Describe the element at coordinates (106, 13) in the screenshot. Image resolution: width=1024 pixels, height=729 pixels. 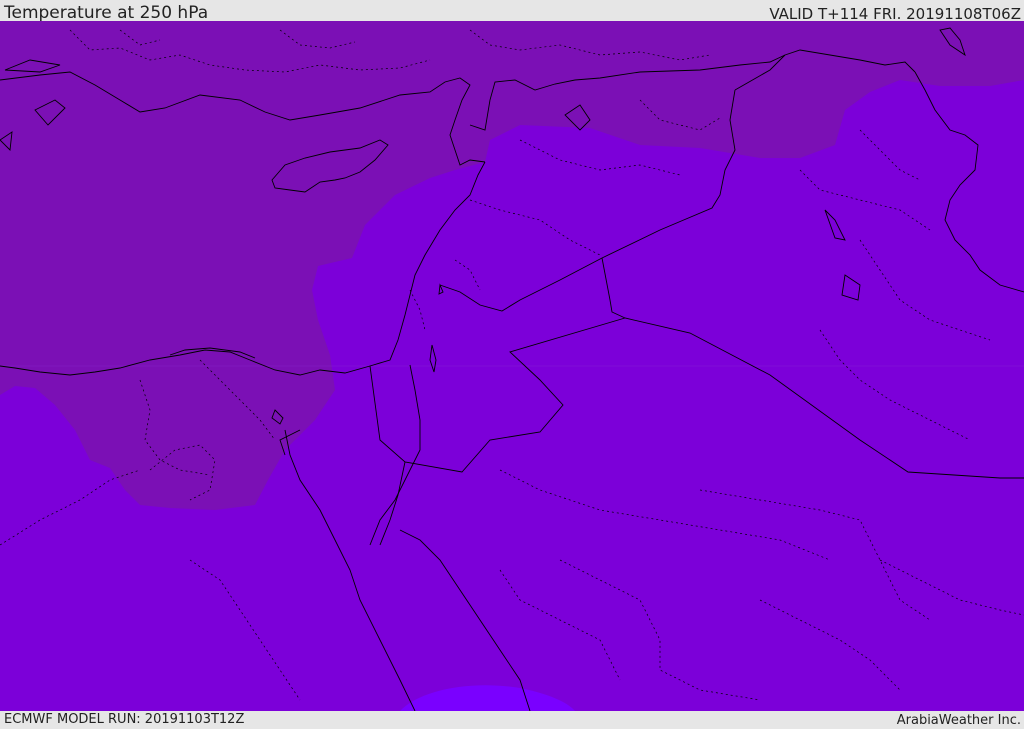
I see `map-title: Temperature at 250 hPa` at that location.